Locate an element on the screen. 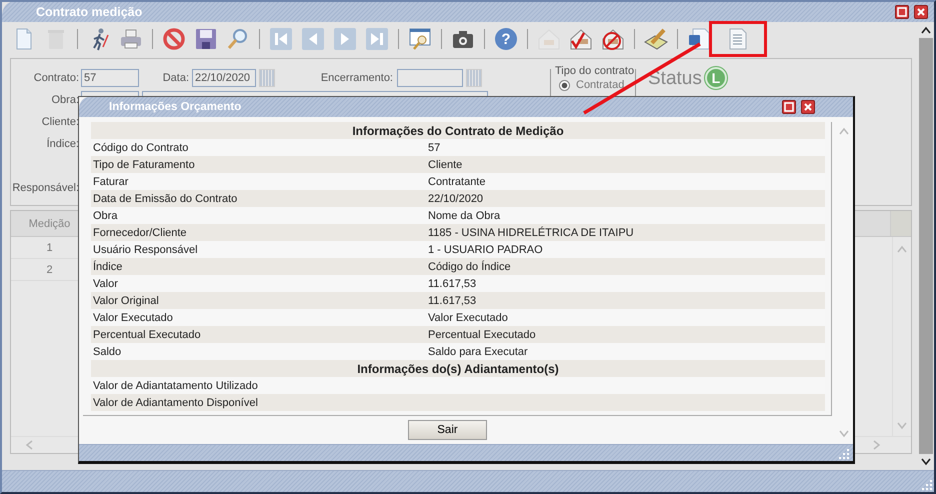 Image resolution: width=936 pixels, height=494 pixels. scroll-thumb is located at coordinates (926, 246).